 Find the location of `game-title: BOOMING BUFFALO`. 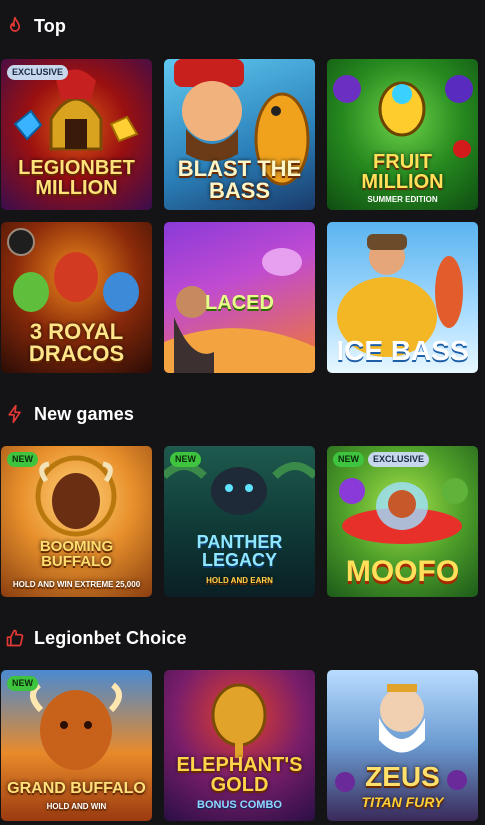

game-title: BOOMING BUFFALO is located at coordinates (76, 554).